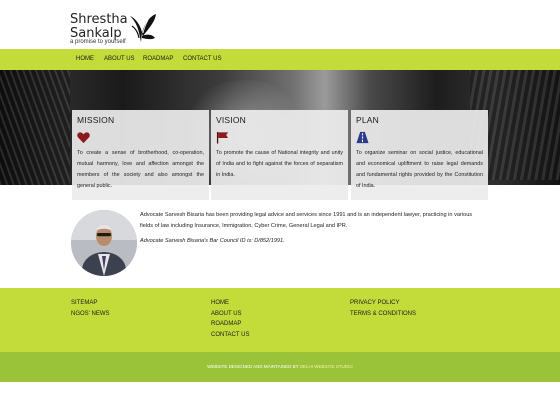 The height and width of the screenshot is (420, 560). I want to click on footer-link-about-us: ABOUT US, so click(226, 314).